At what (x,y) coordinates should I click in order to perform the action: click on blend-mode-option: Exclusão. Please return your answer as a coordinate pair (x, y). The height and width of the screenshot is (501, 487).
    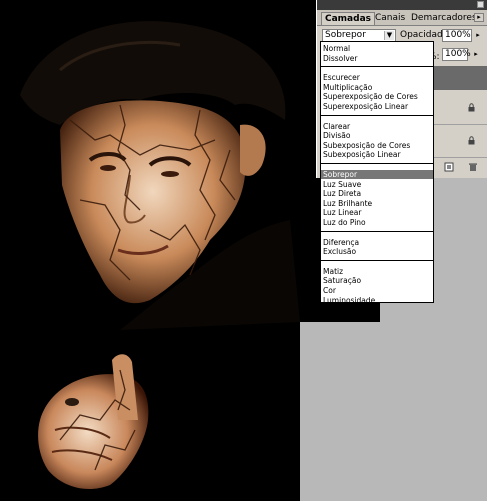
    Looking at the image, I should click on (339, 251).